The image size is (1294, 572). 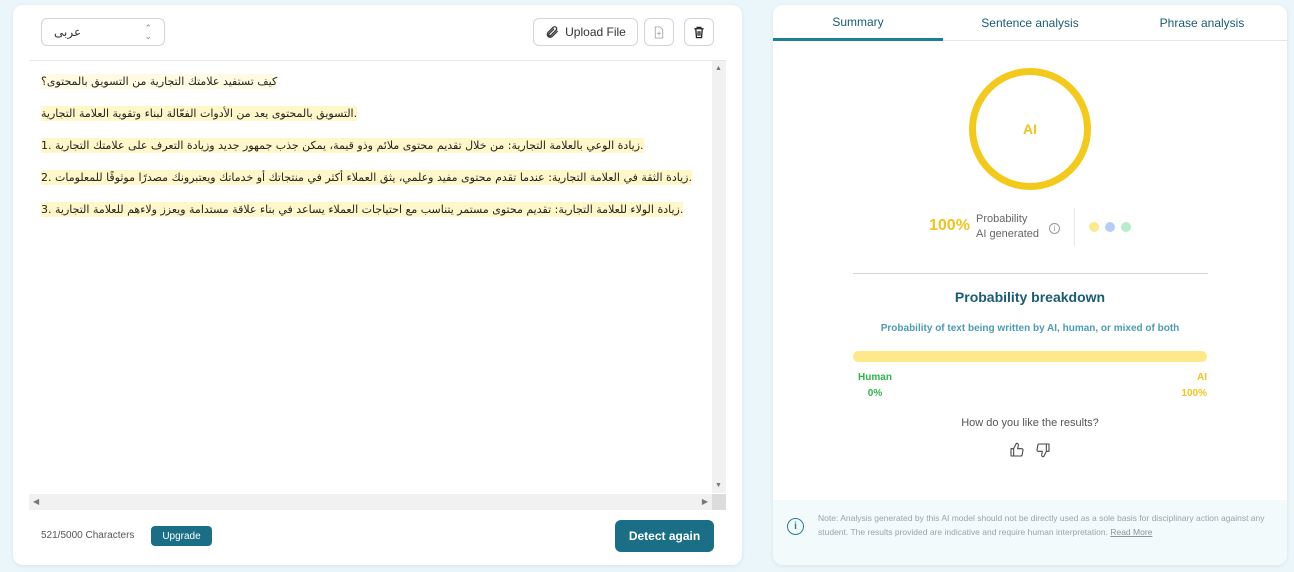 I want to click on ai-legend-dot, so click(x=1094, y=227).